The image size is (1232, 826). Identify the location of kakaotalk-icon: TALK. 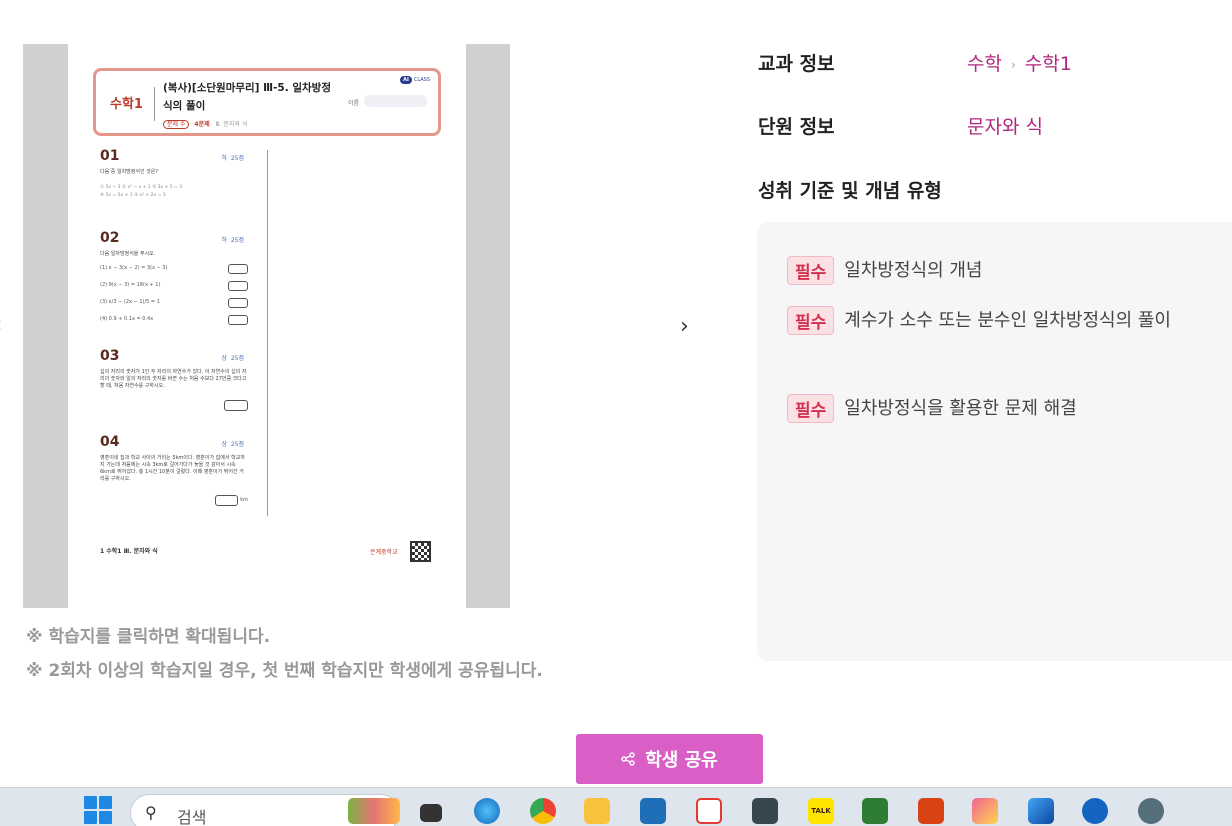
(821, 811).